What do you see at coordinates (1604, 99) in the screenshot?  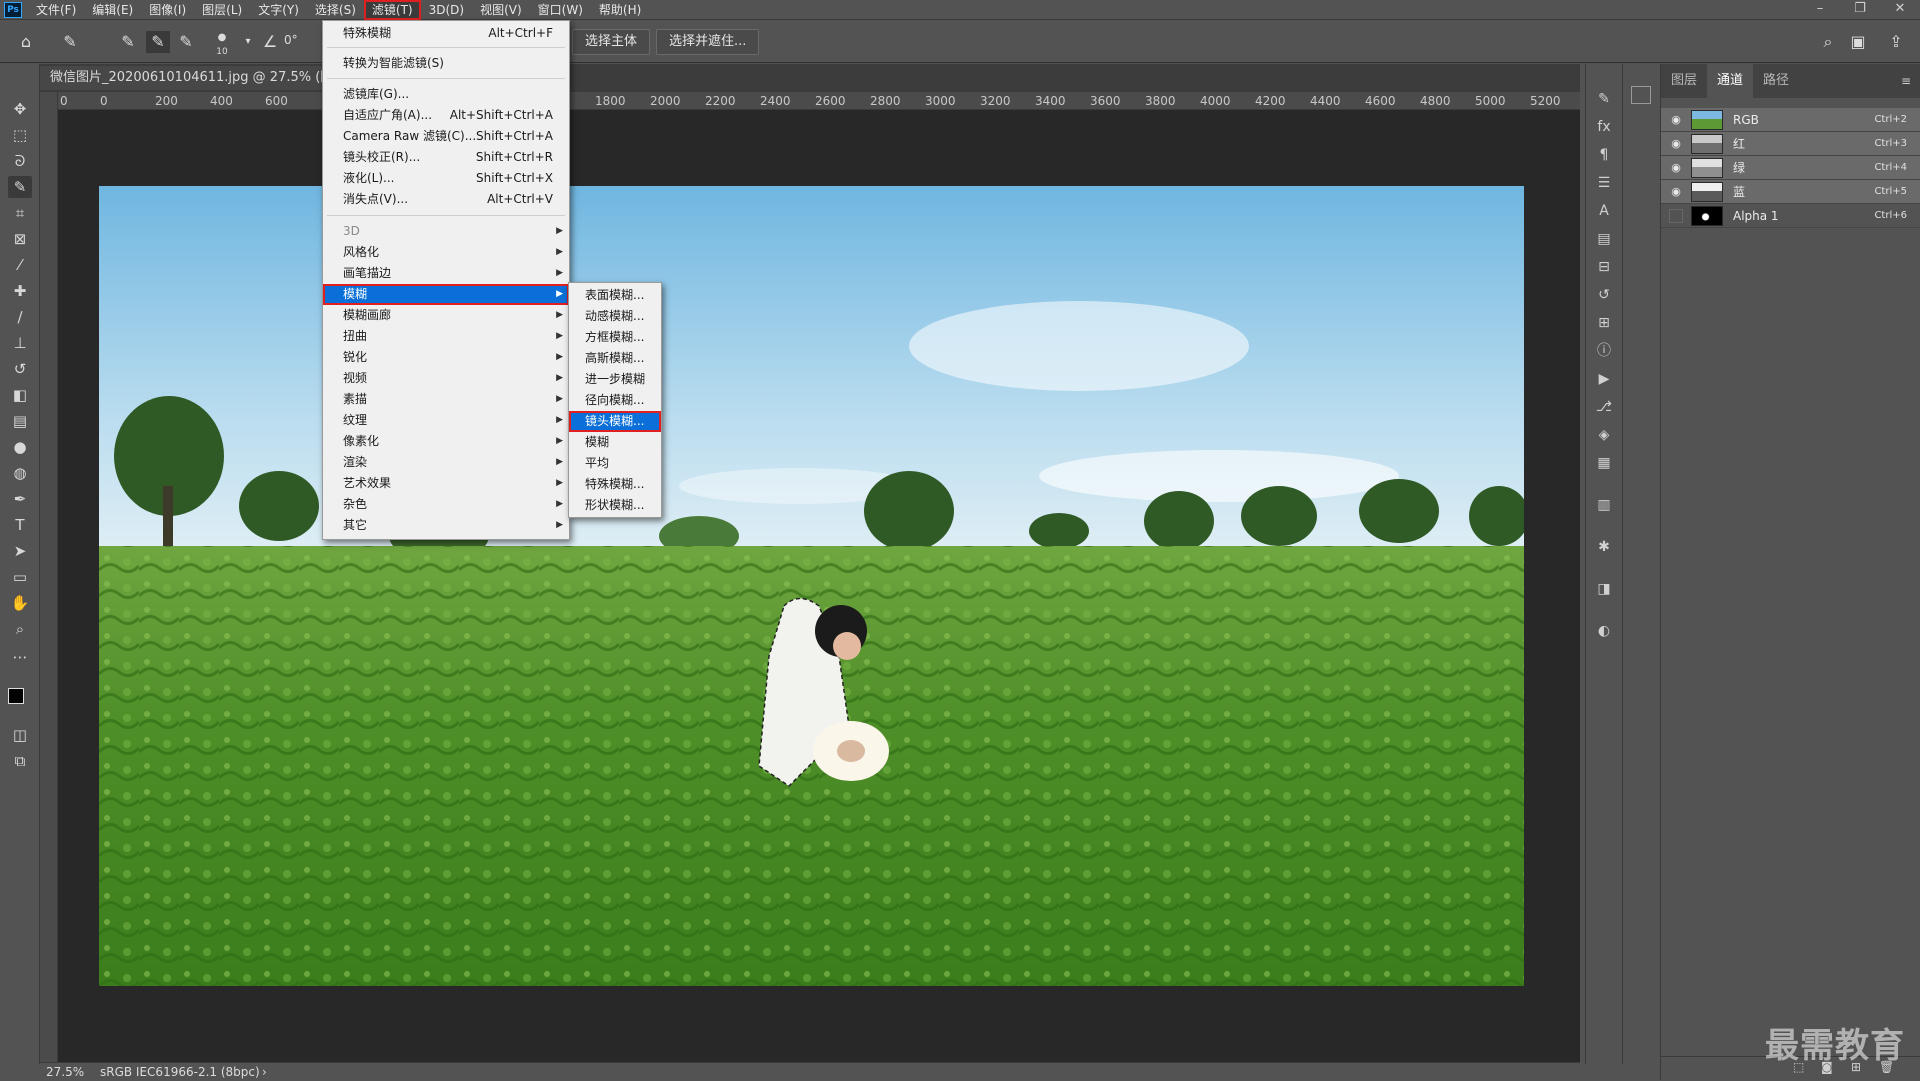 I see `brush-settings-icon: ✎` at bounding box center [1604, 99].